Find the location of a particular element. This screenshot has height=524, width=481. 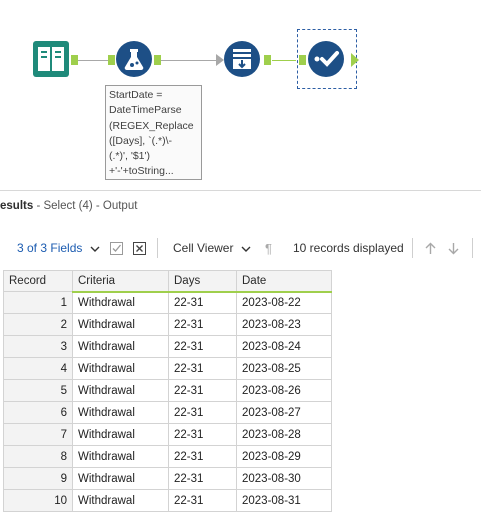

arrow-up-icon is located at coordinates (430, 248).